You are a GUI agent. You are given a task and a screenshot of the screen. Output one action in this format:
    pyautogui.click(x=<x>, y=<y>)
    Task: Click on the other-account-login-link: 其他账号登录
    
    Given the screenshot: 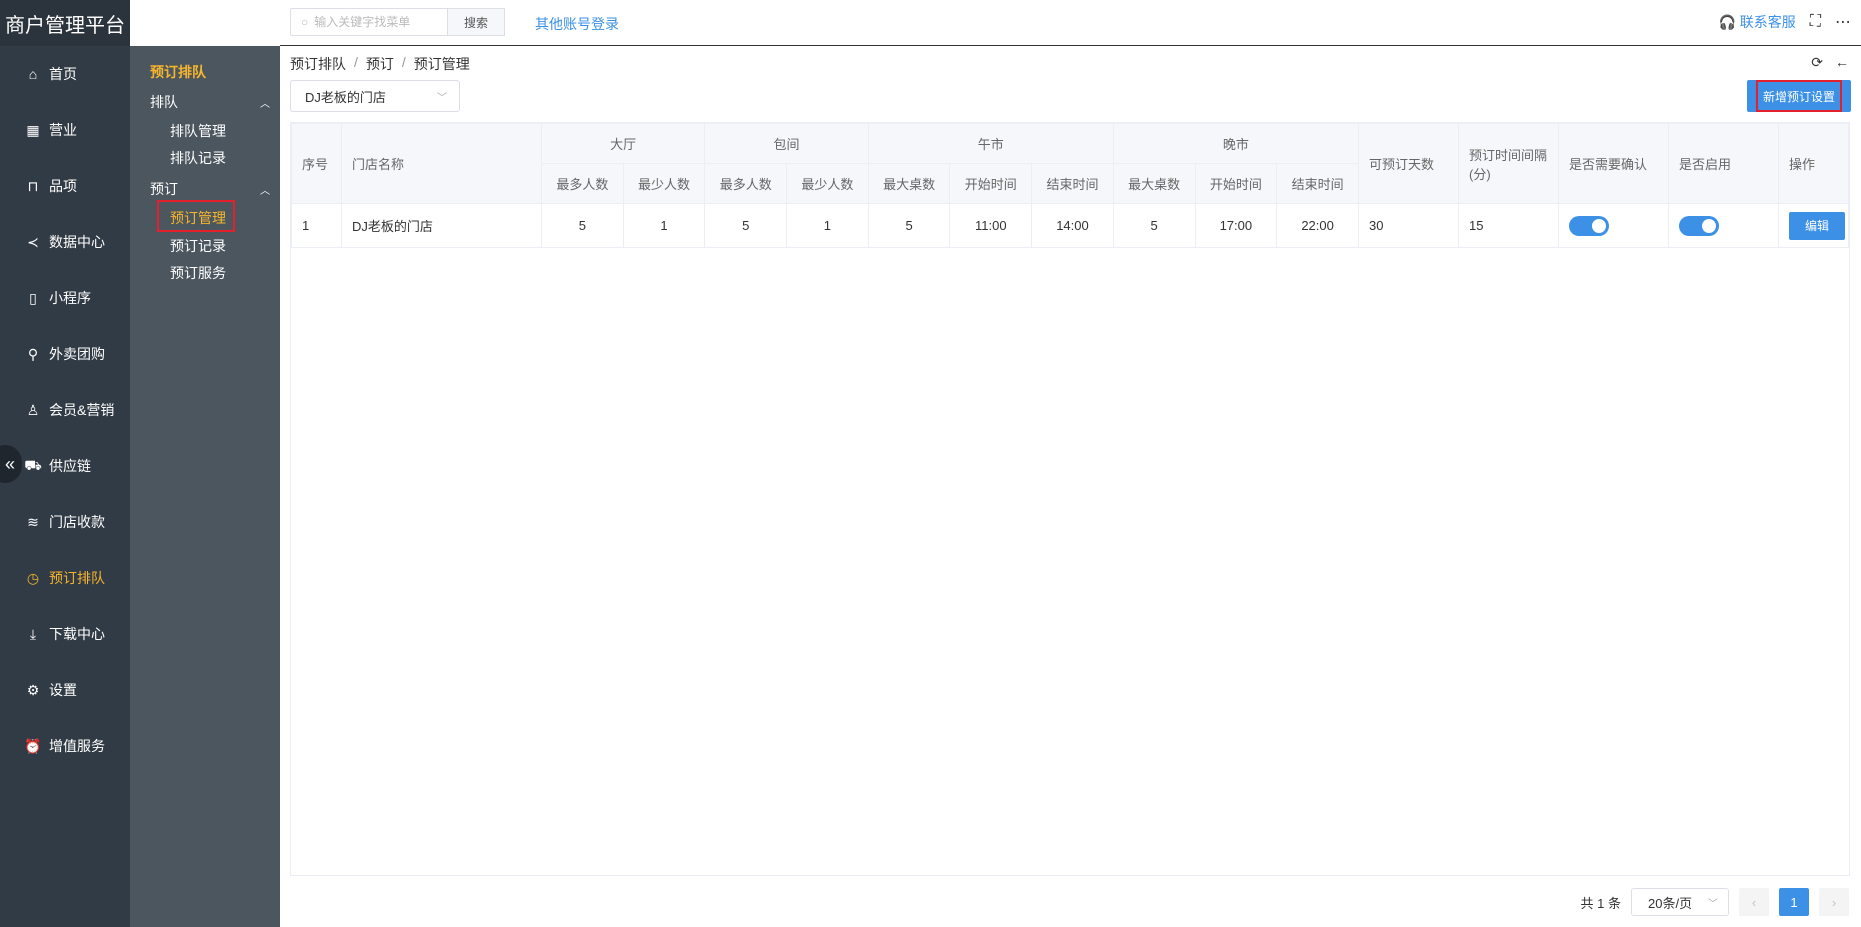 What is the action you would take?
    pyautogui.click(x=577, y=24)
    